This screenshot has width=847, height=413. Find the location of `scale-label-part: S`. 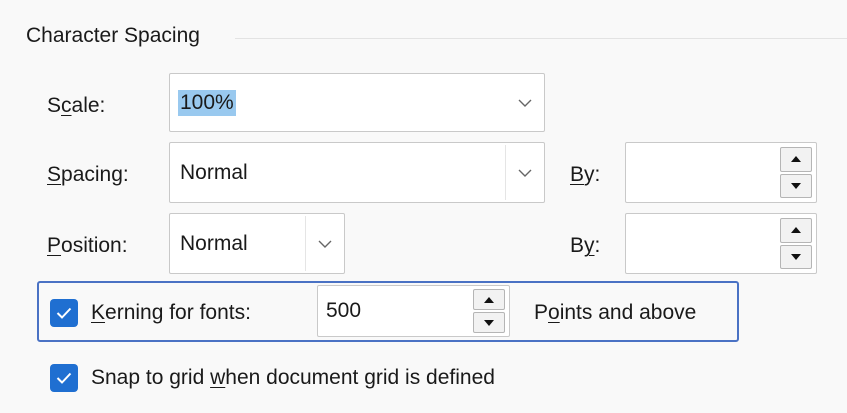

scale-label-part: S is located at coordinates (54, 105).